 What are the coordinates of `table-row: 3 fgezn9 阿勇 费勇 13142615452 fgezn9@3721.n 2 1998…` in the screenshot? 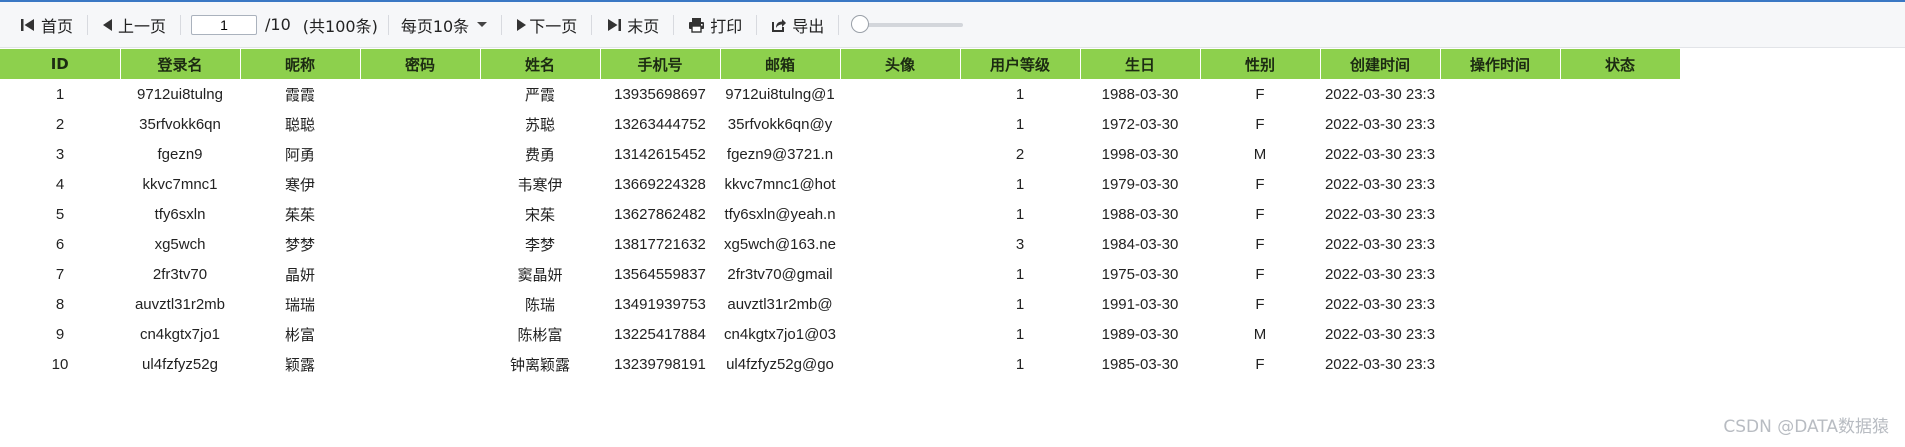 It's located at (840, 154).